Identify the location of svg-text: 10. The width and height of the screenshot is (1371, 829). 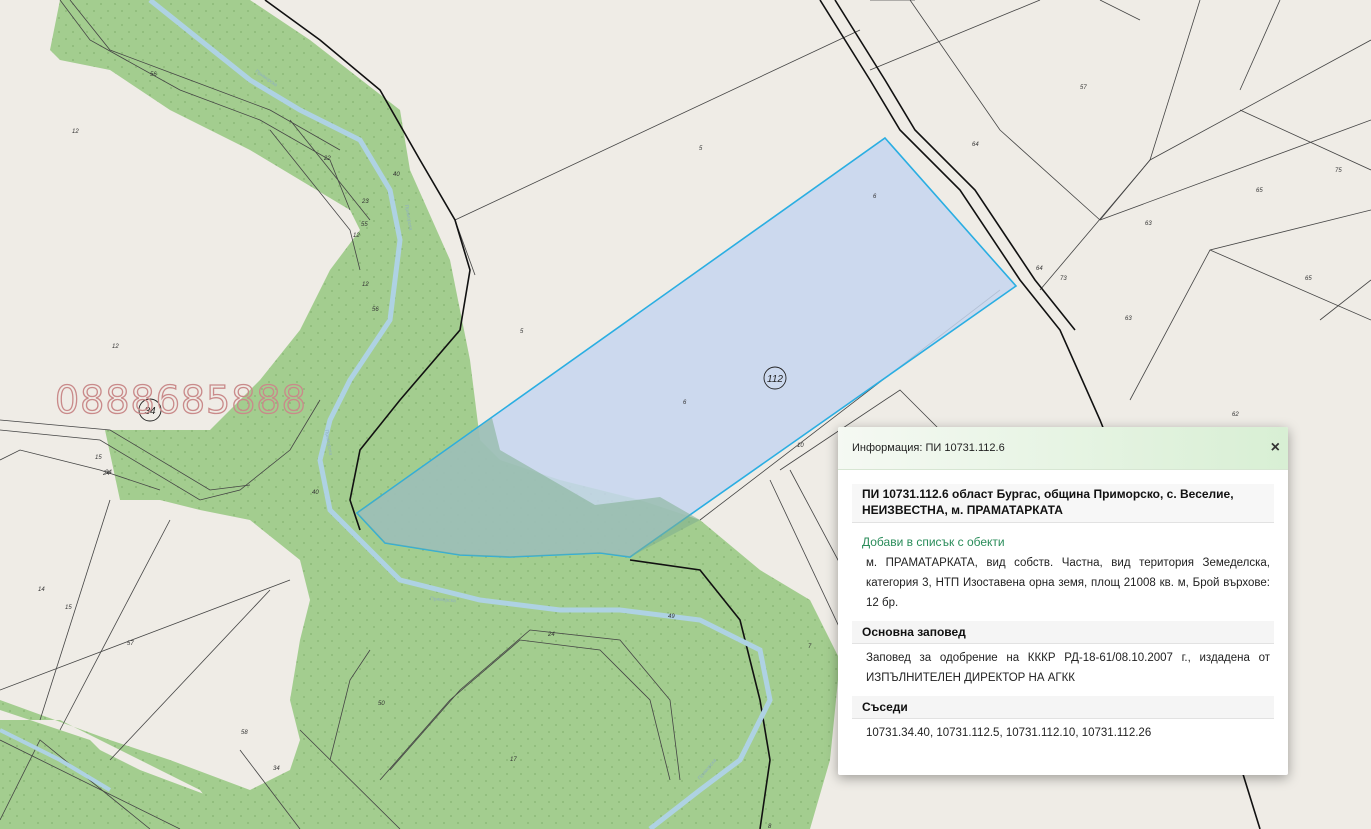
(800, 446).